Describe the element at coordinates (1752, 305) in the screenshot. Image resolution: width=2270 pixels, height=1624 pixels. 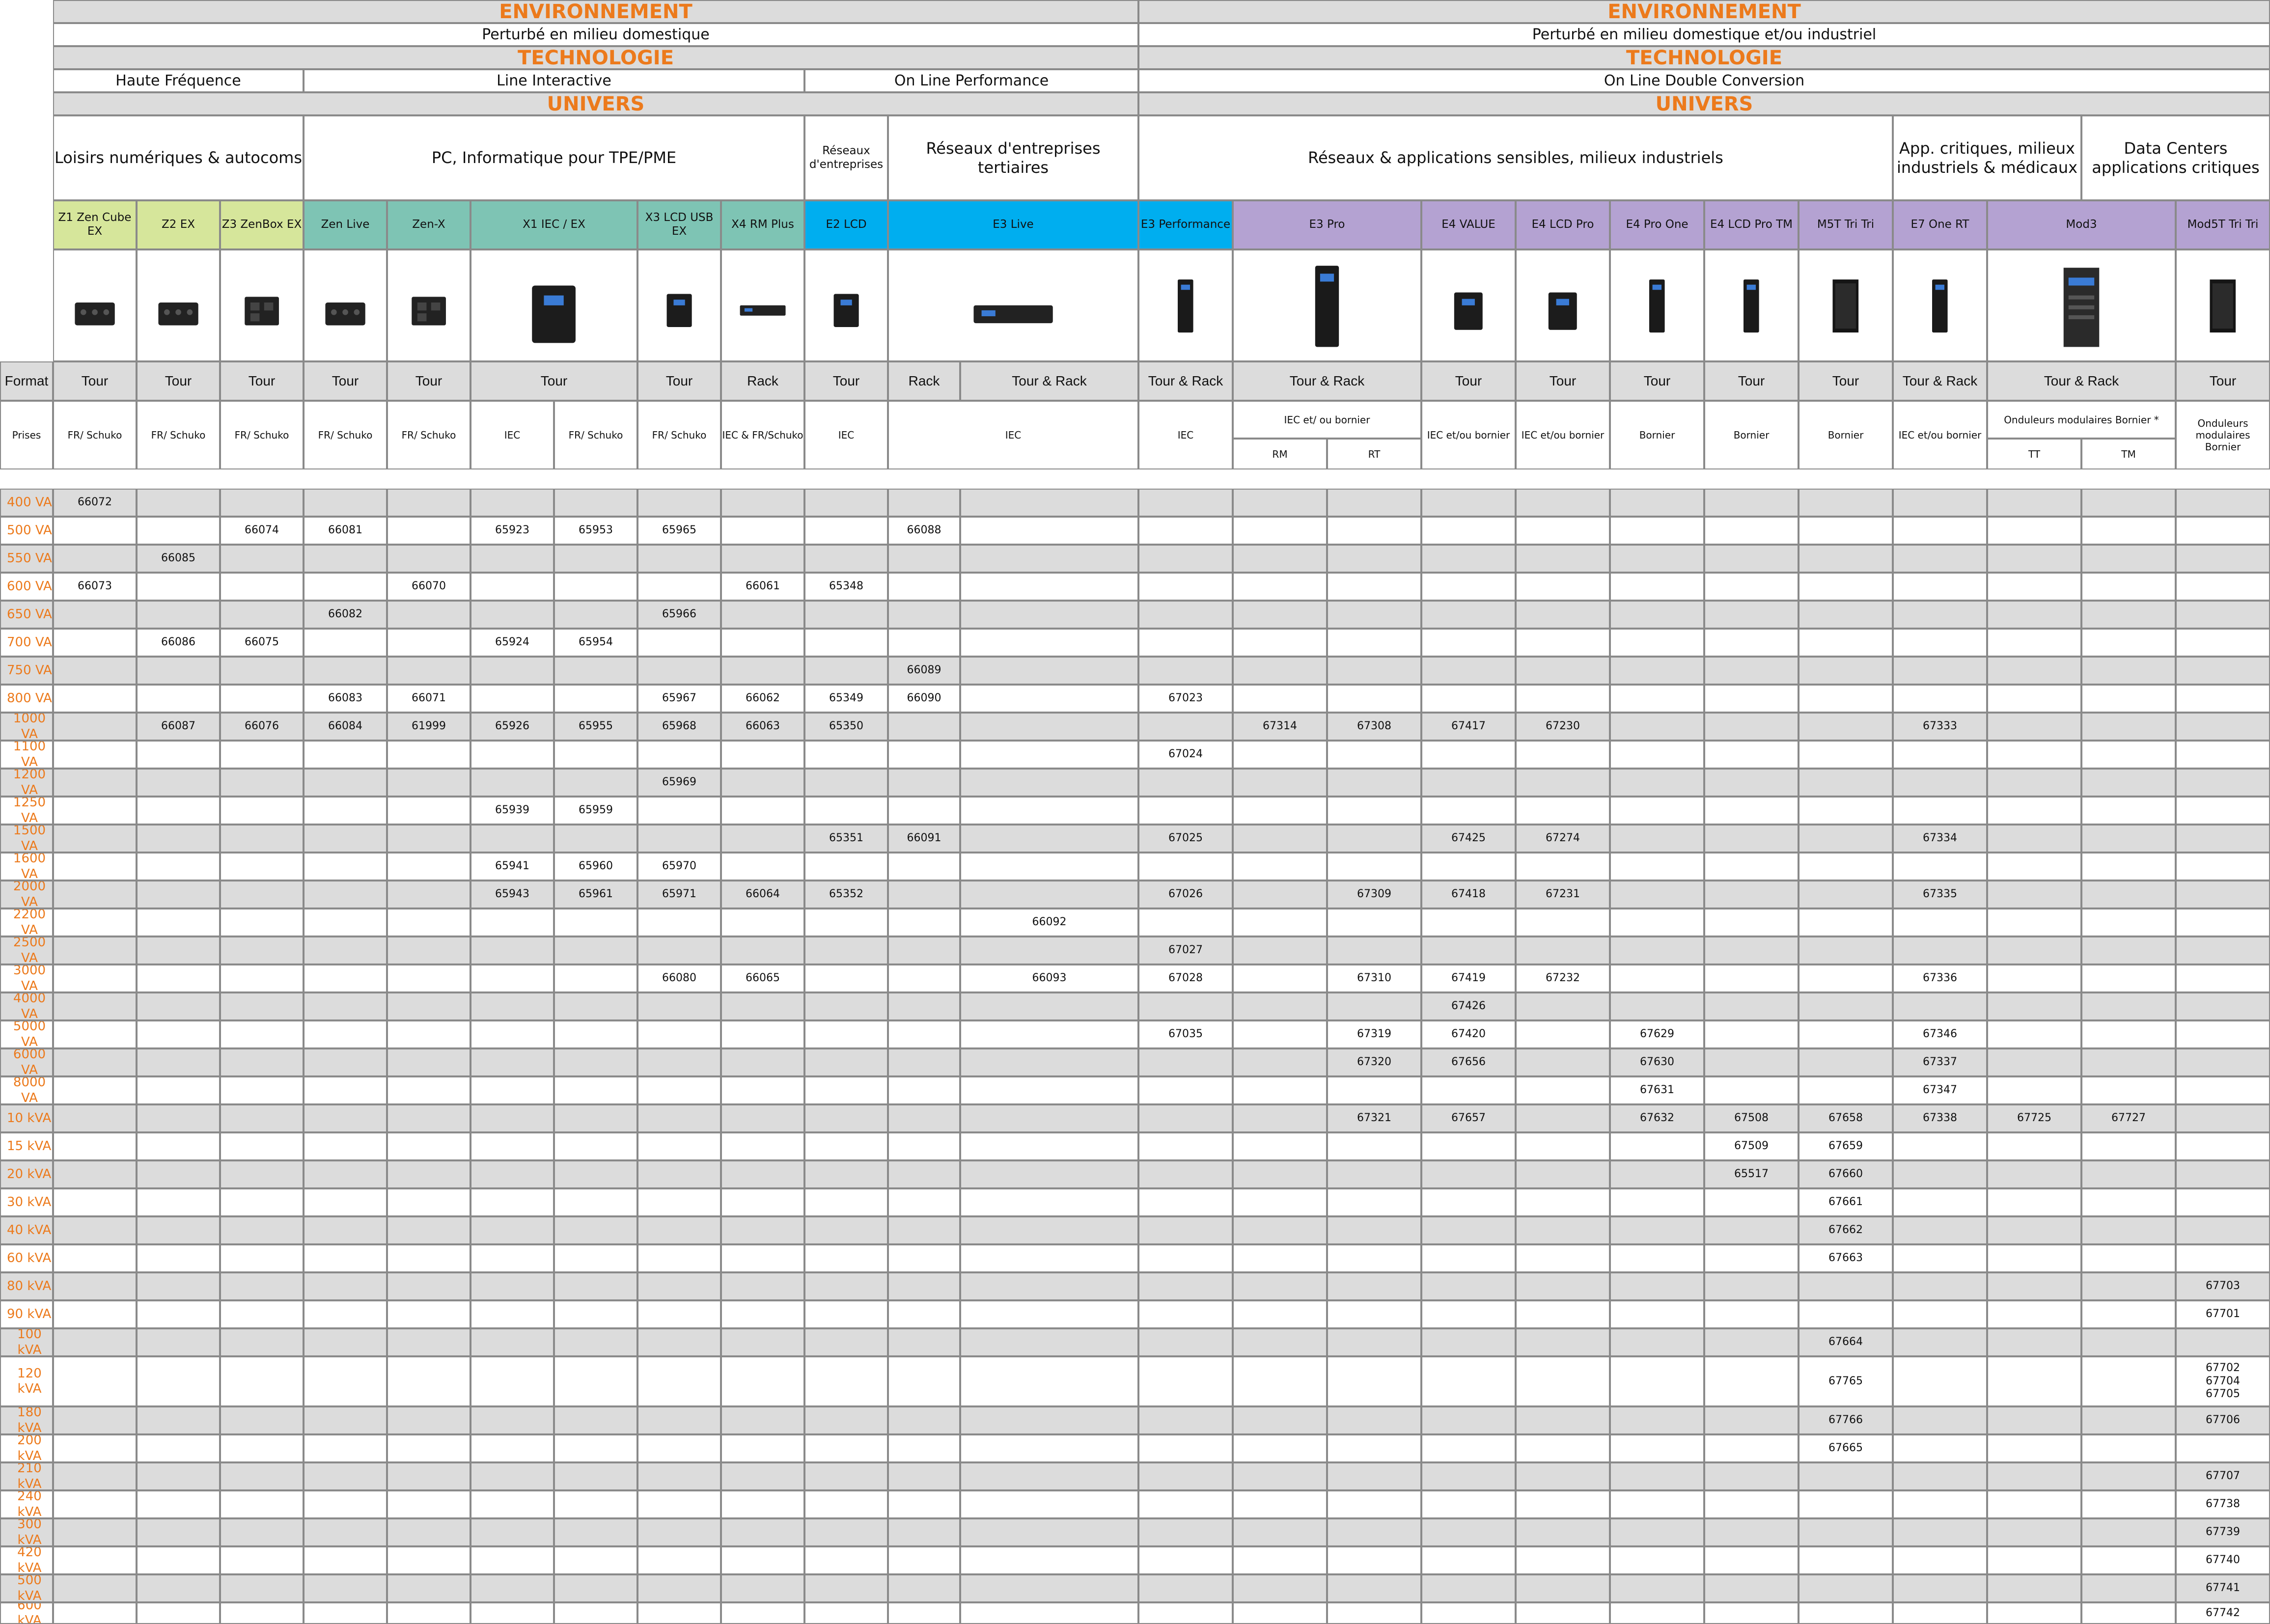
I see `product-photo-e4-lcd-pro-tm` at that location.